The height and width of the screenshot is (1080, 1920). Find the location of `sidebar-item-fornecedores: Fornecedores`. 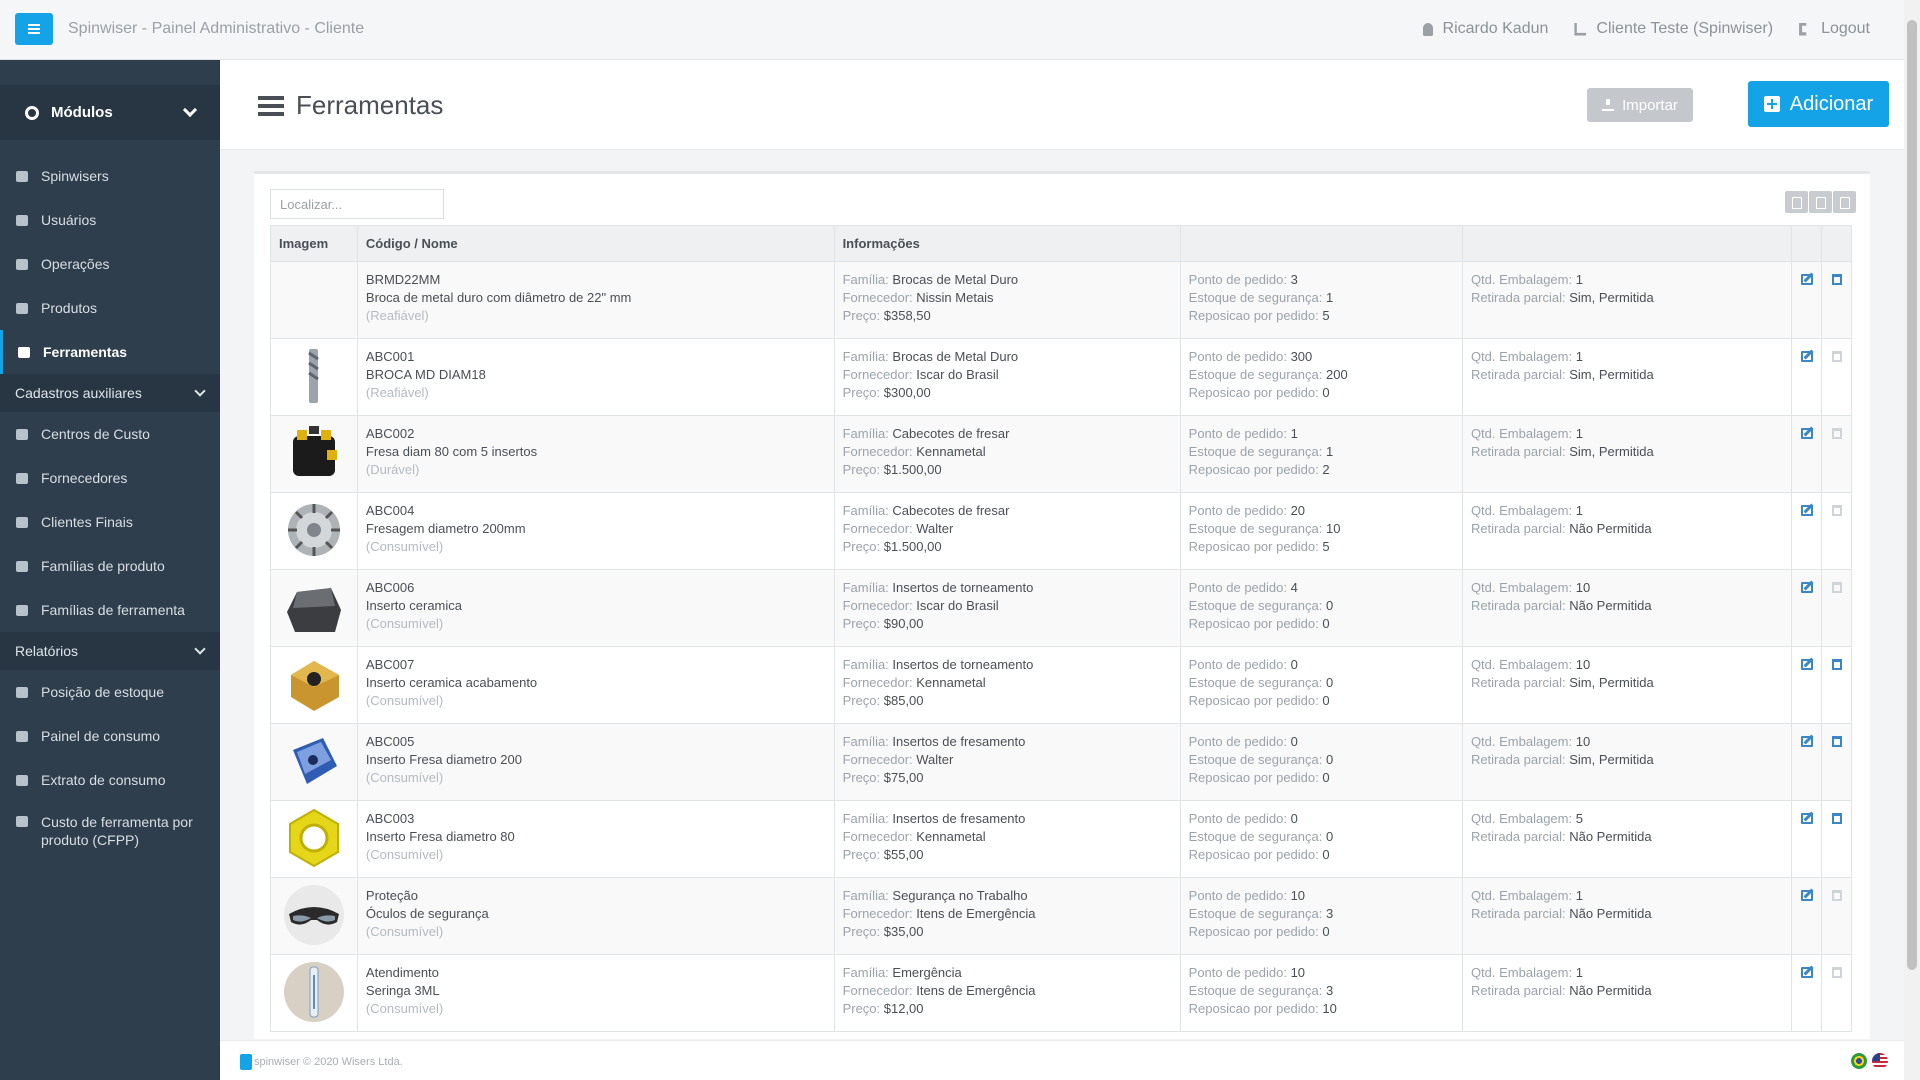

sidebar-item-fornecedores: Fornecedores is located at coordinates (110, 478).